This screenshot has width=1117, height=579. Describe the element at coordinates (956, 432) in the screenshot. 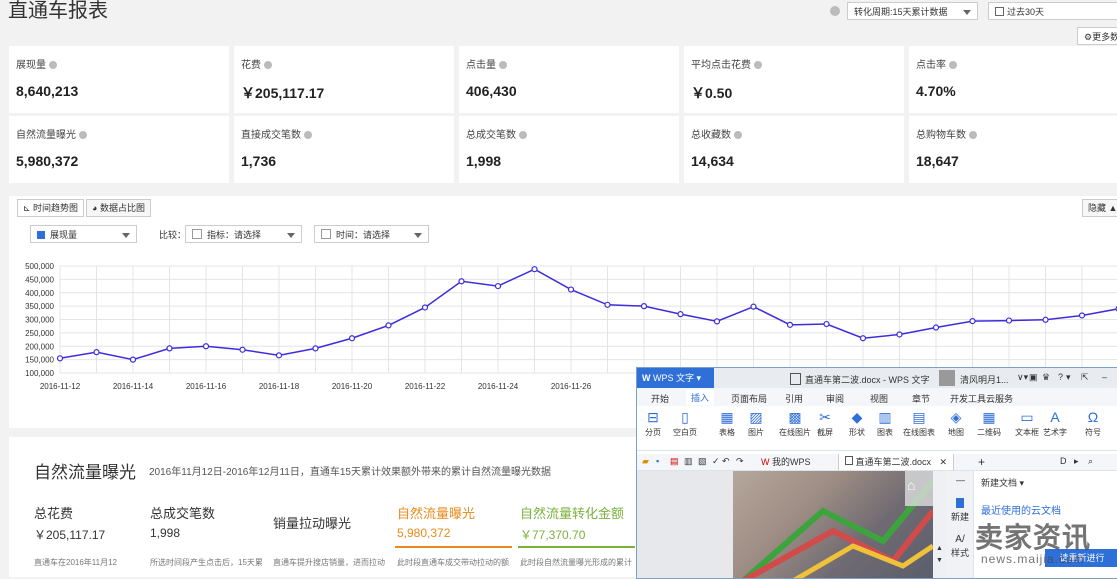

I see `ribbon-item-label: 地图` at that location.